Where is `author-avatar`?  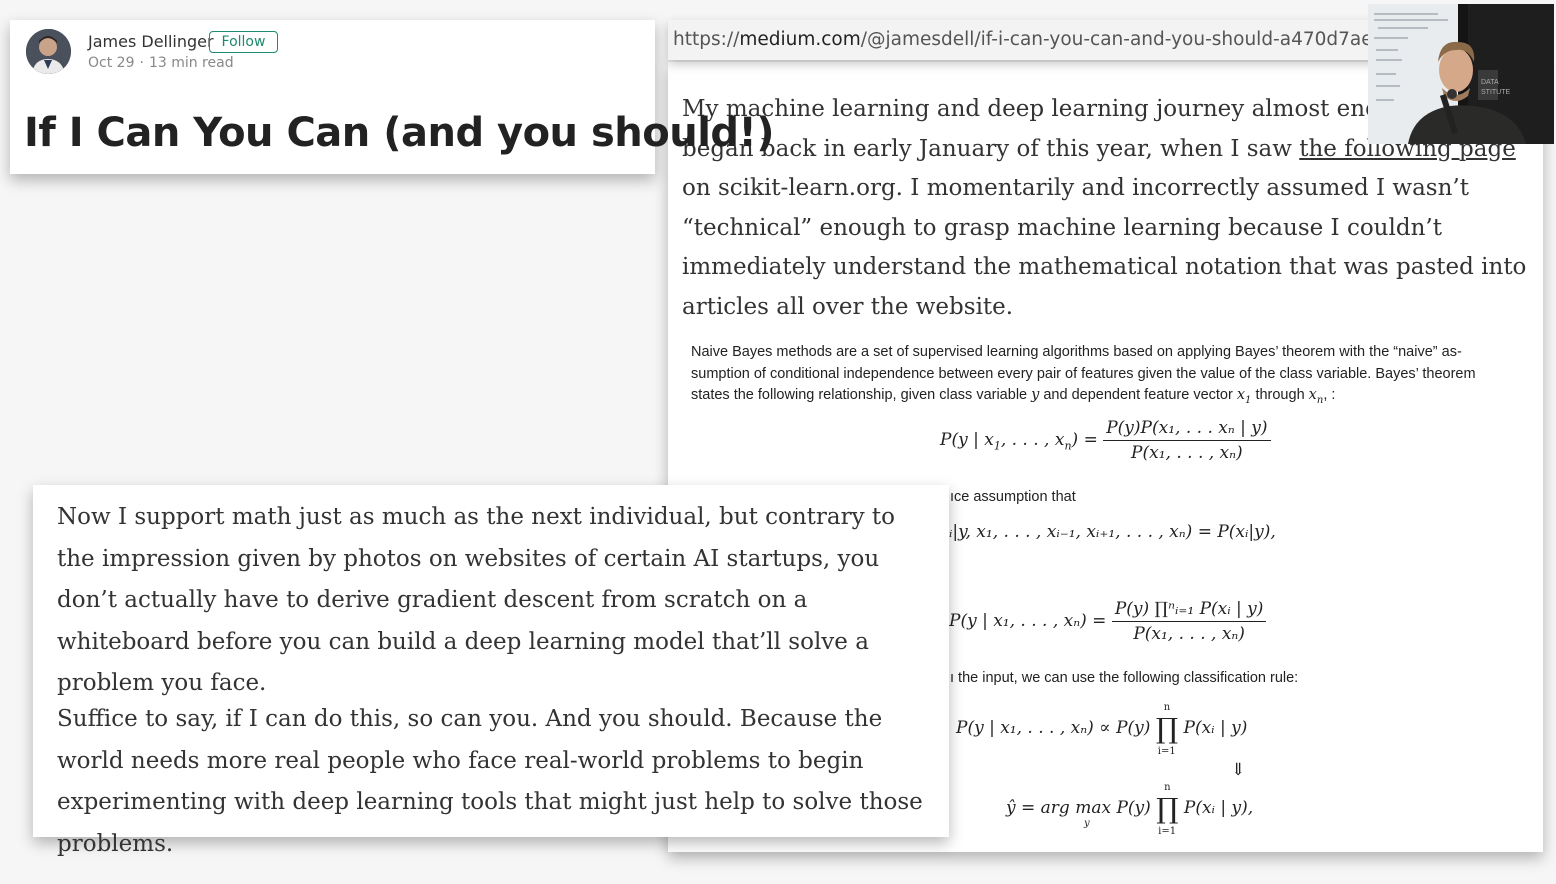
author-avatar is located at coordinates (48, 51).